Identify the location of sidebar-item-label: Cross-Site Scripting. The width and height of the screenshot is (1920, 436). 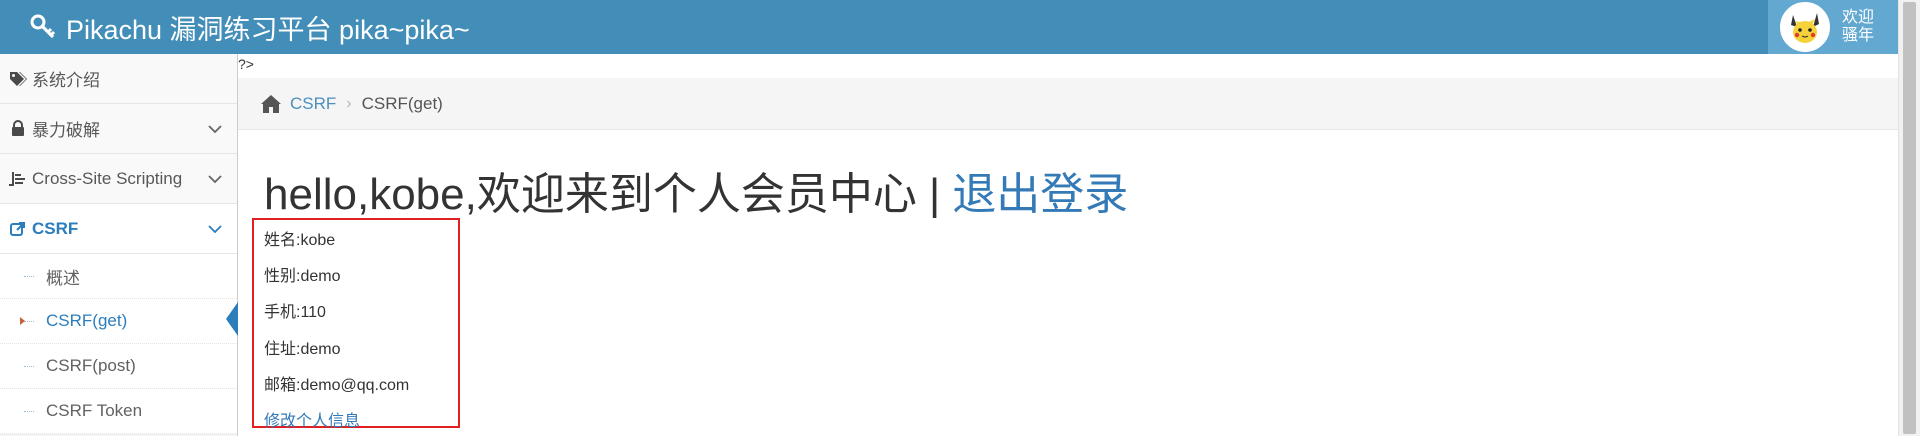
(107, 178).